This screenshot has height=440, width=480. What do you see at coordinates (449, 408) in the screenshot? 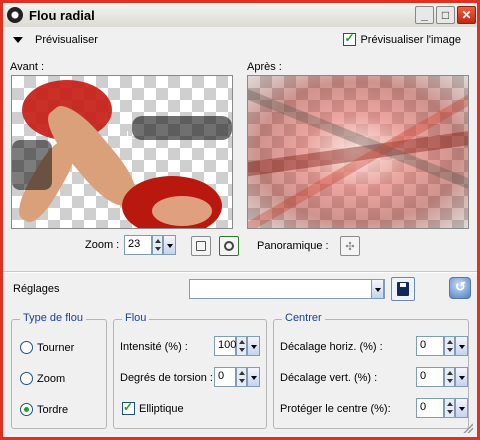
I see `protect-center-spinner` at bounding box center [449, 408].